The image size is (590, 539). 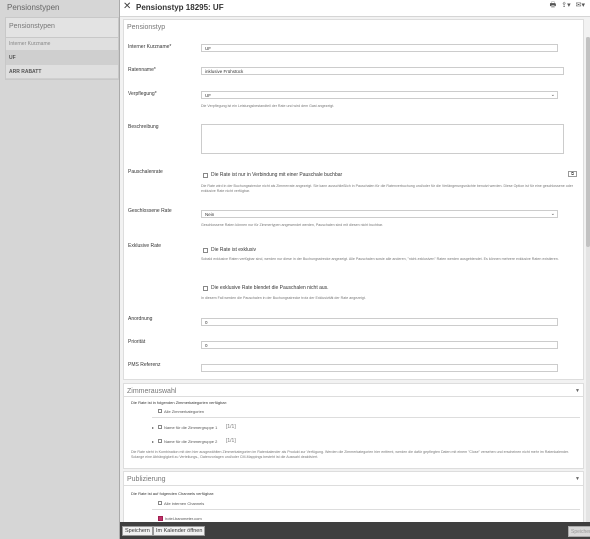 I want to click on save-button: Speichern, so click(x=137, y=531).